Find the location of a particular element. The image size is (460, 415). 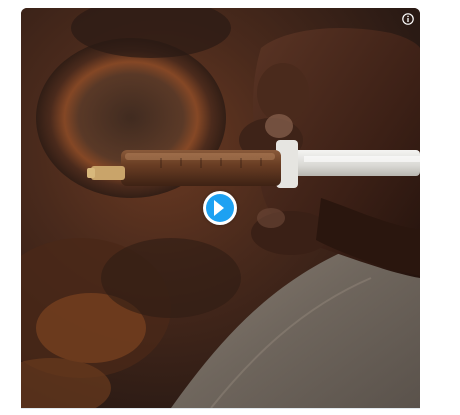

play-icon is located at coordinates (219, 208).